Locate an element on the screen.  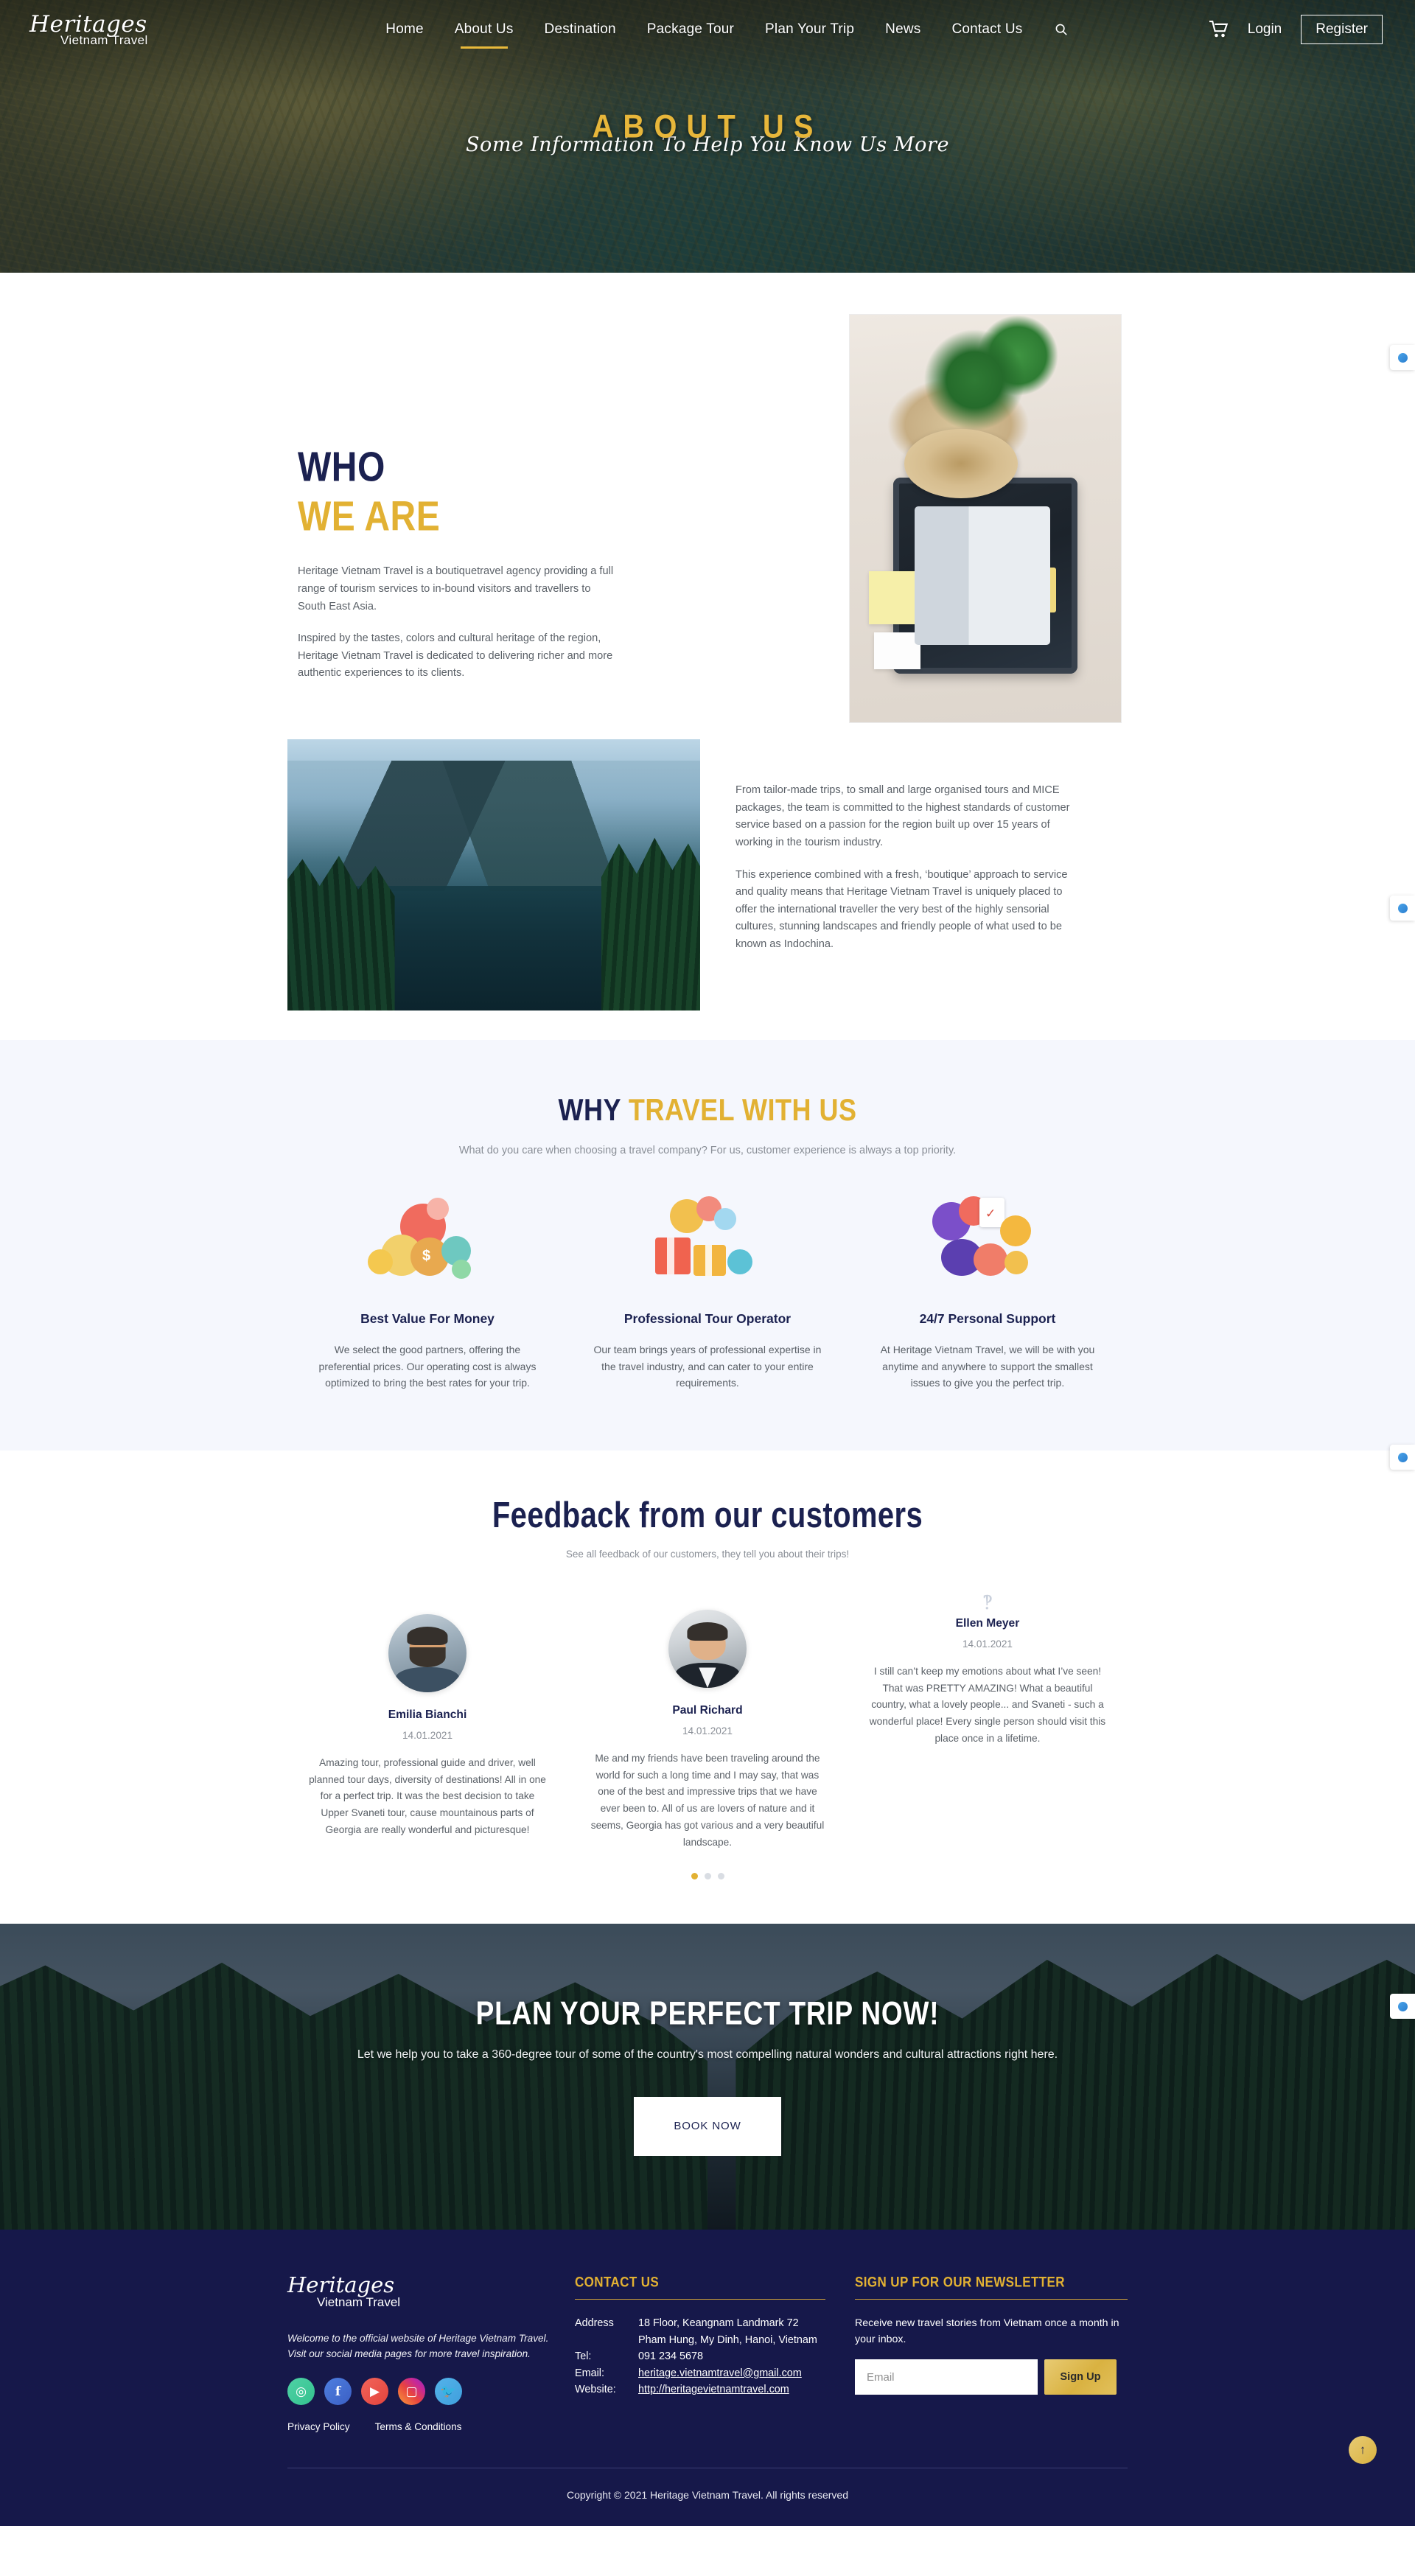
site-logo: Heritages Vietnam Travel is located at coordinates (114, 30).